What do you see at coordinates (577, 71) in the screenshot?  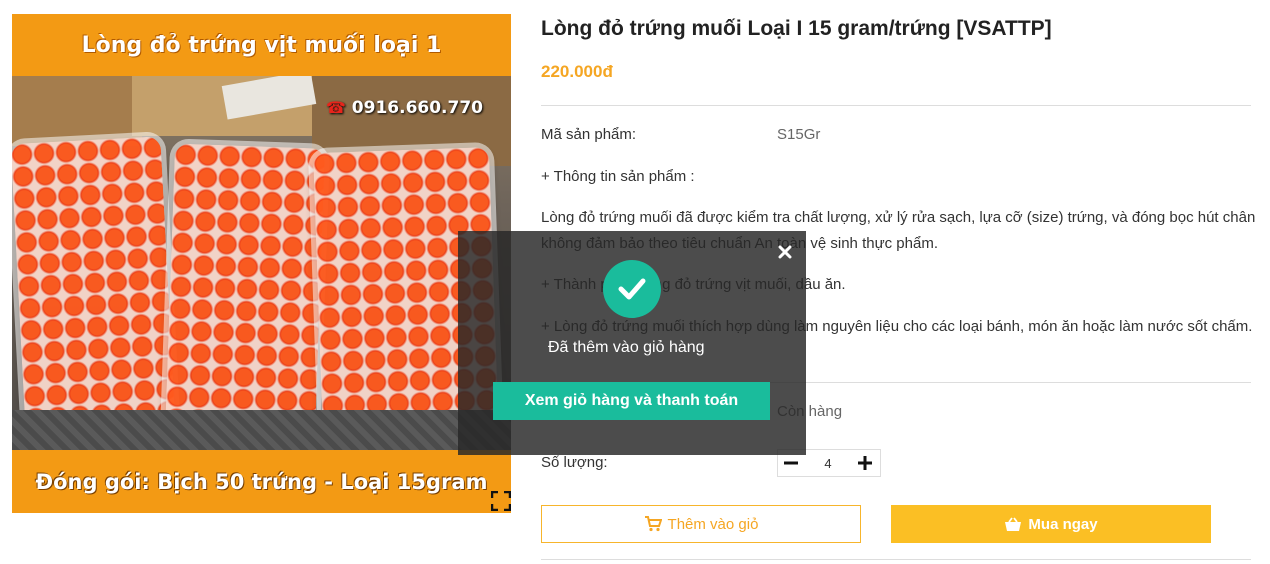 I see `product-price: 220.000đ` at bounding box center [577, 71].